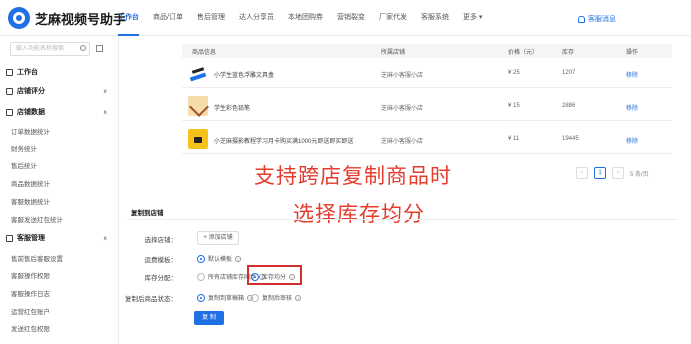  What do you see at coordinates (427, 51) in the screenshot?
I see `table-header: 商品信息 所属店铺 价格（元） 库存 操作` at bounding box center [427, 51].